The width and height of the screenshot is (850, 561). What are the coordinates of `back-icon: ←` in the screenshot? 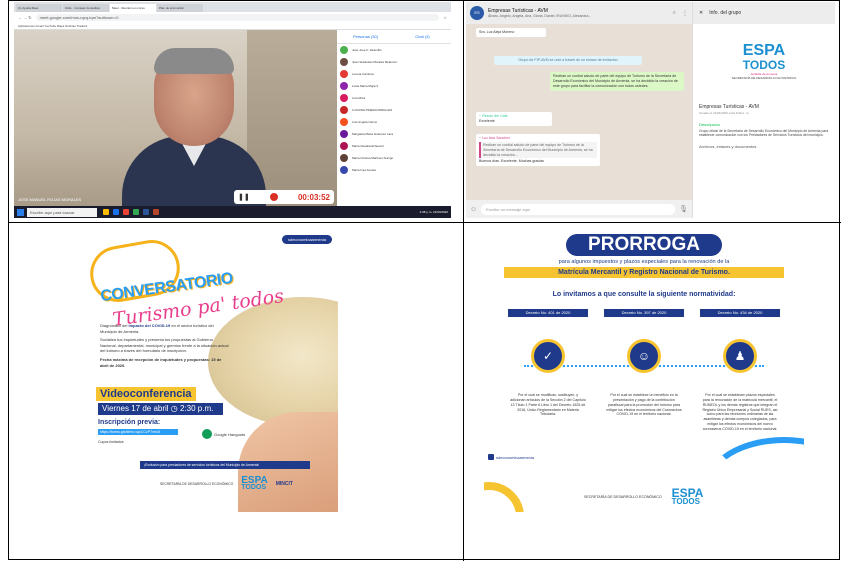 It's located at (20, 17).